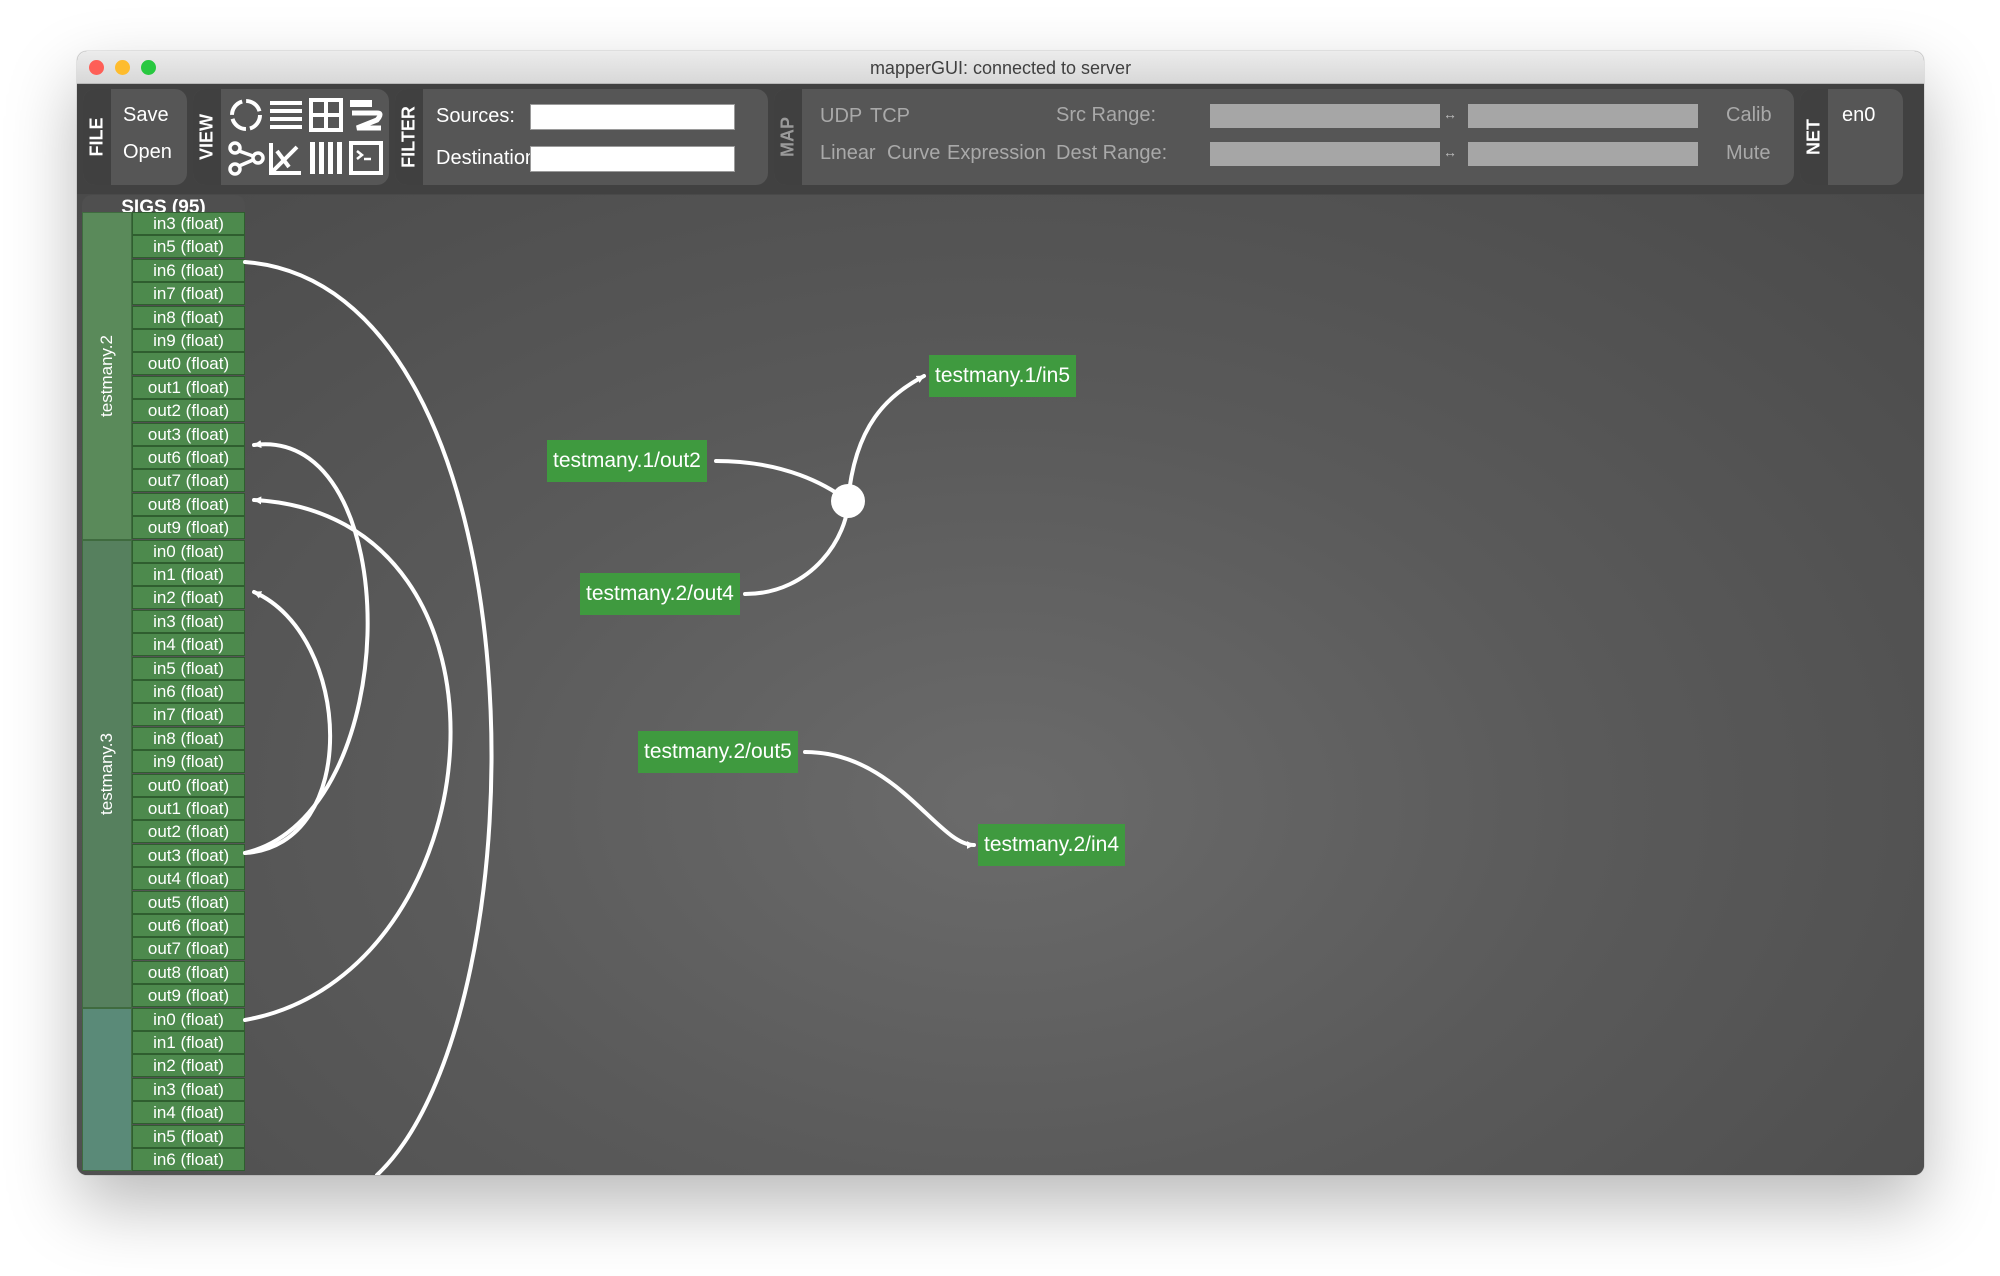  Describe the element at coordinates (848, 153) in the screenshot. I see `linear-button: Linear` at that location.